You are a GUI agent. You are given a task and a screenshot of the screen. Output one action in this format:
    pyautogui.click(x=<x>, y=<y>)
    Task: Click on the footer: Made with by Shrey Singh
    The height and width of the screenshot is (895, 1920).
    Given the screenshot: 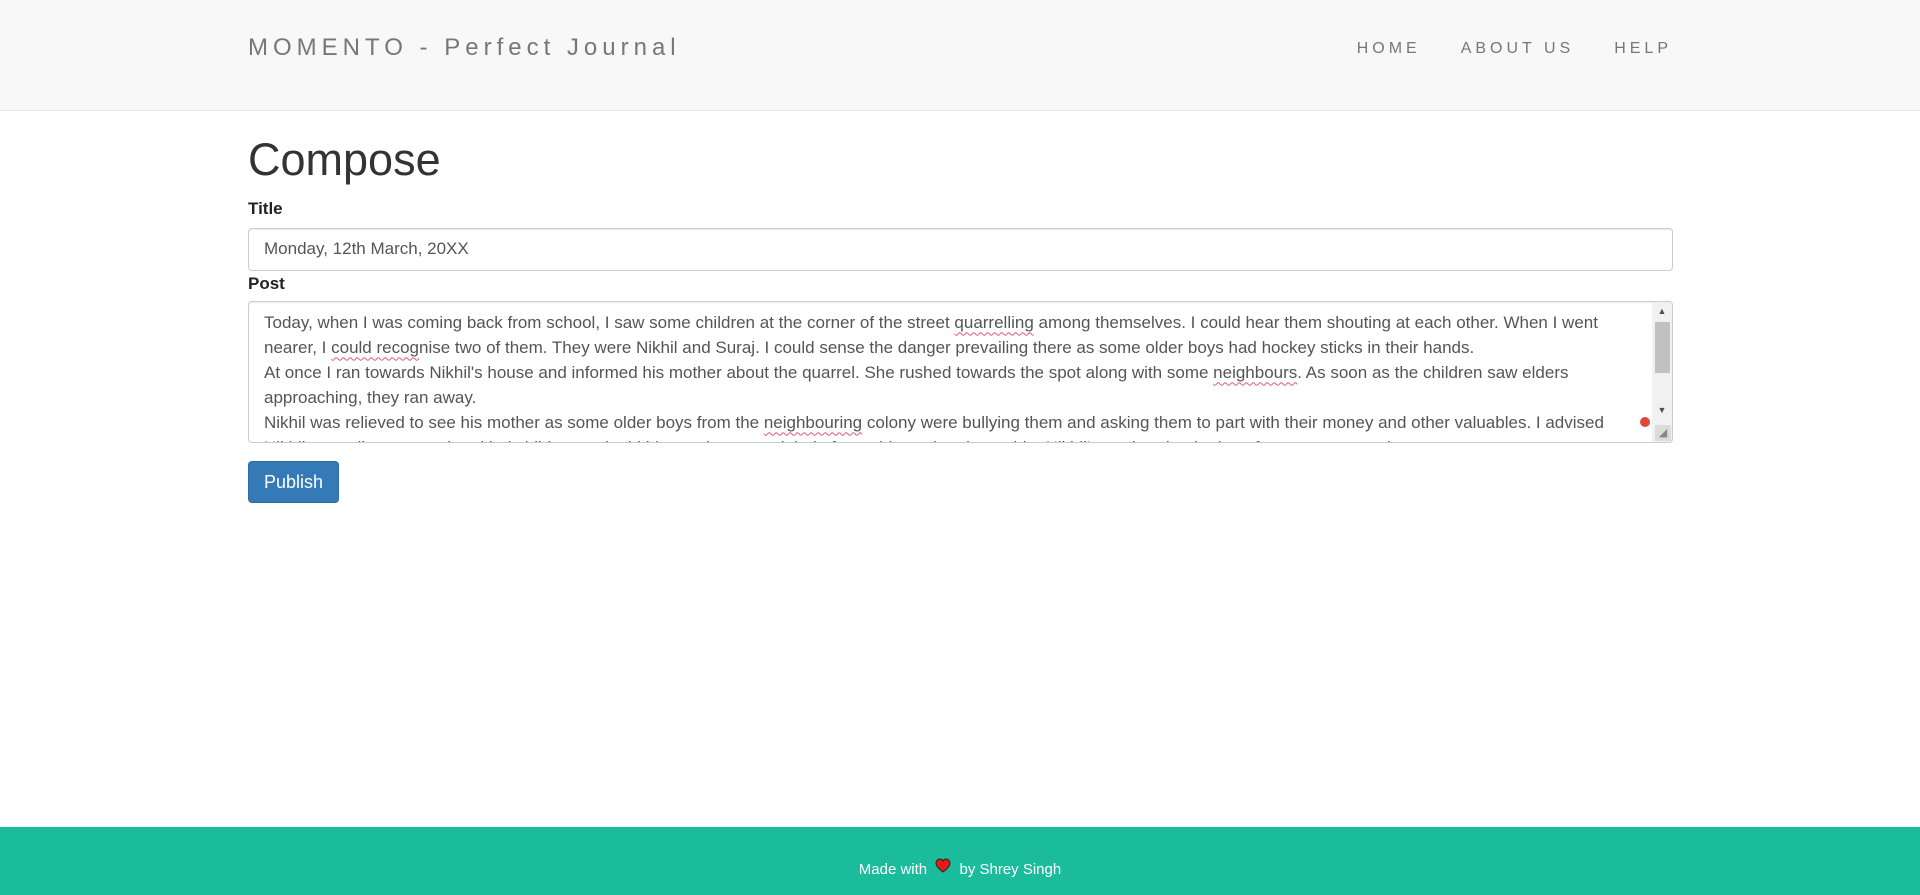 What is the action you would take?
    pyautogui.click(x=960, y=861)
    